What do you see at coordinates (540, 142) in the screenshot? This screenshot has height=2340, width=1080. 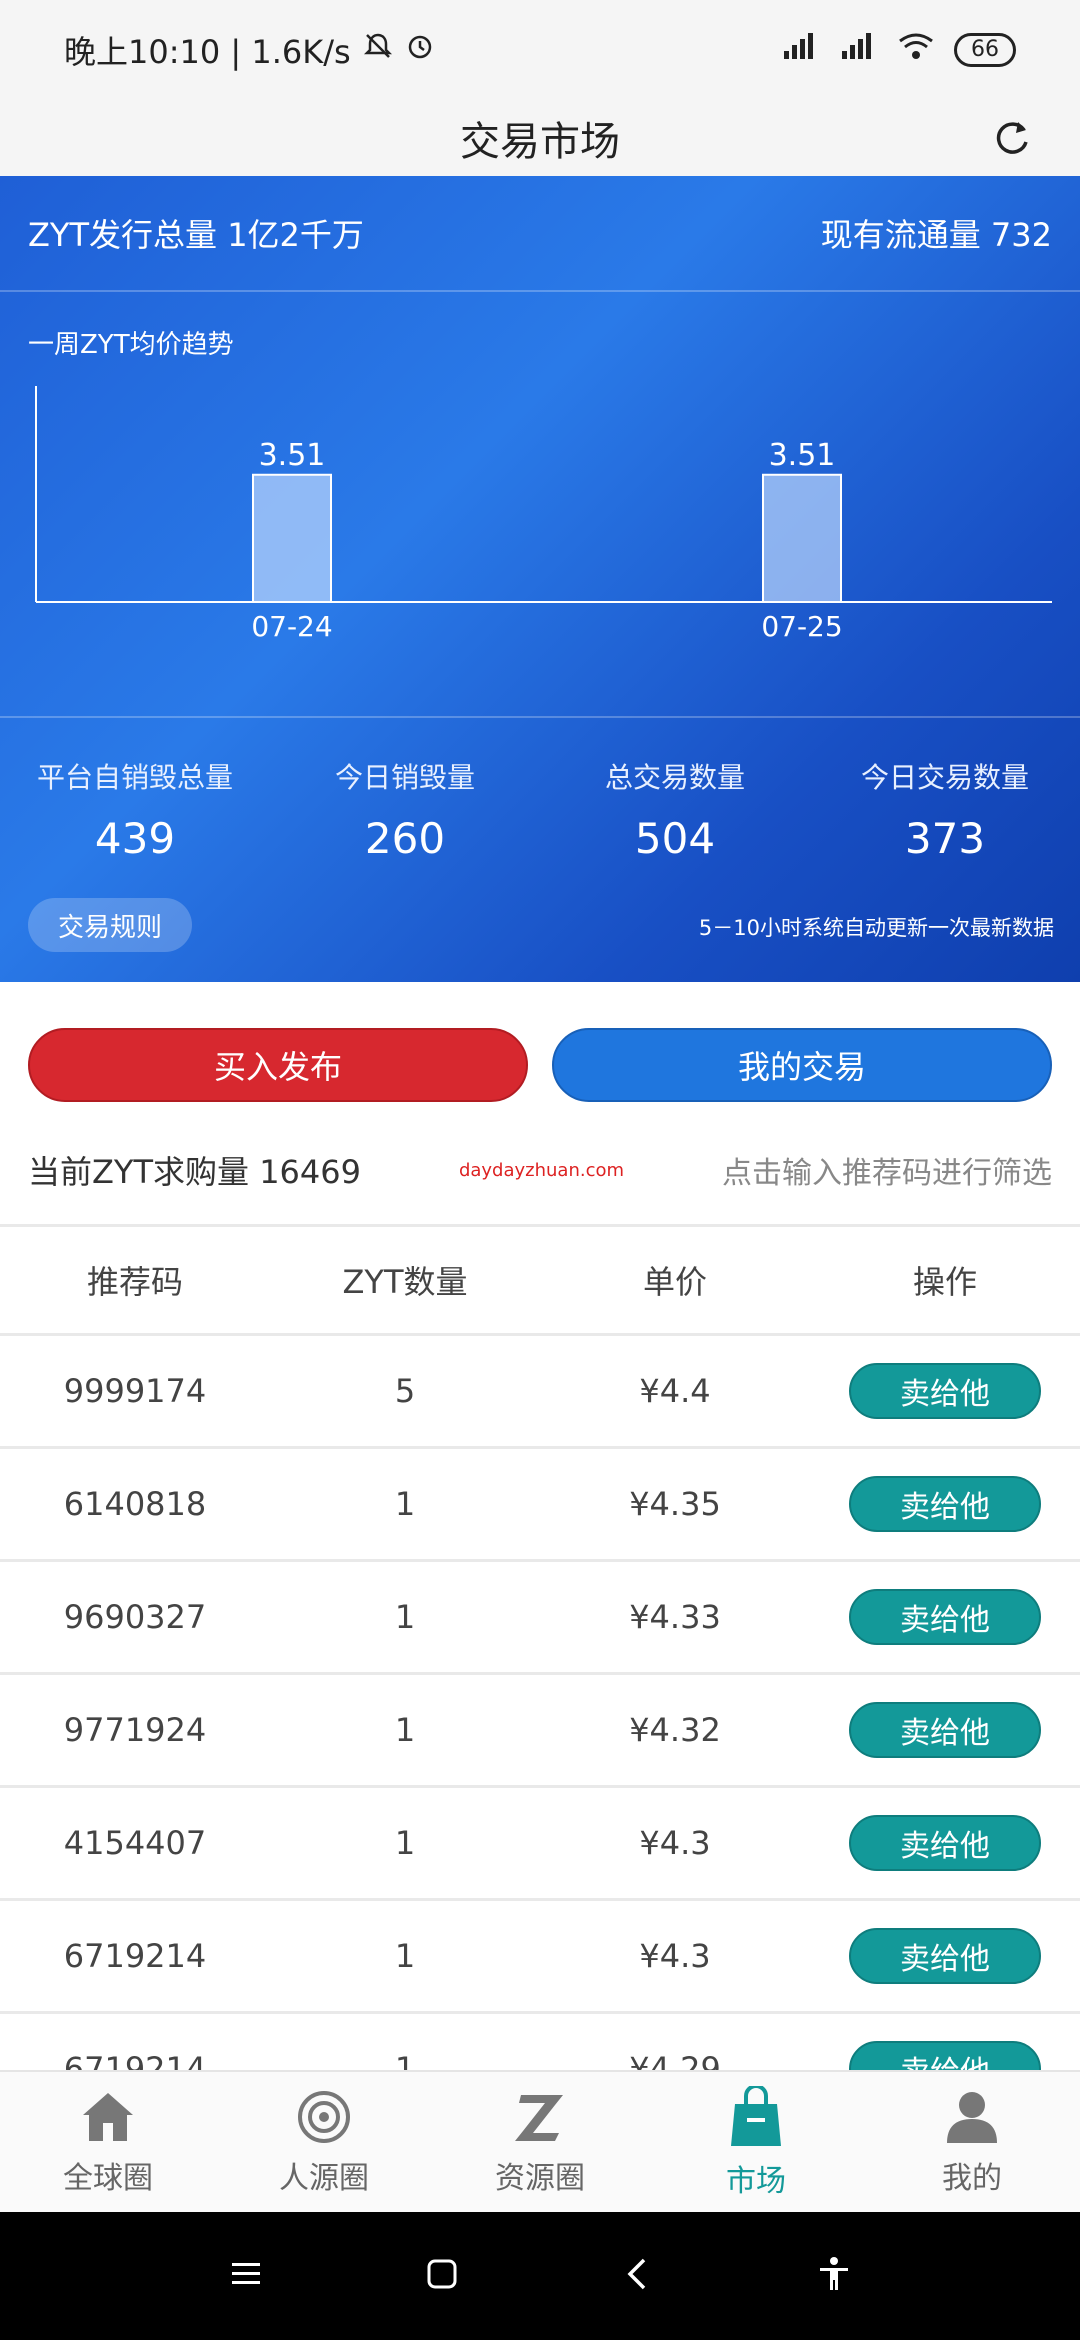 I see `page-title: 交易市场` at bounding box center [540, 142].